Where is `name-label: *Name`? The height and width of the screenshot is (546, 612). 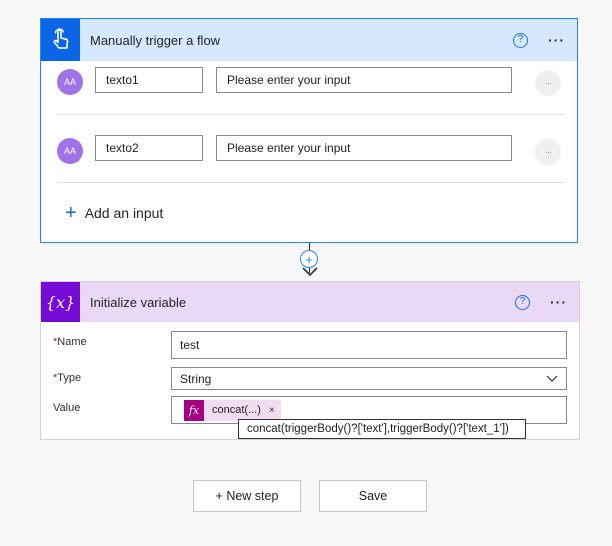
name-label: *Name is located at coordinates (70, 342).